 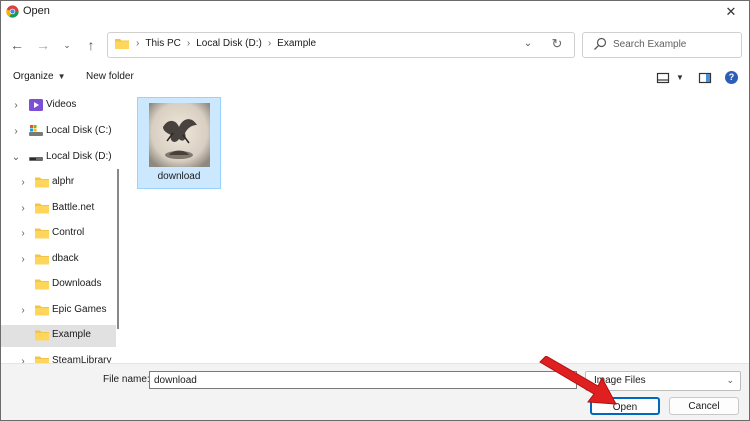 What do you see at coordinates (36, 159) in the screenshot?
I see `drive-d-icon` at bounding box center [36, 159].